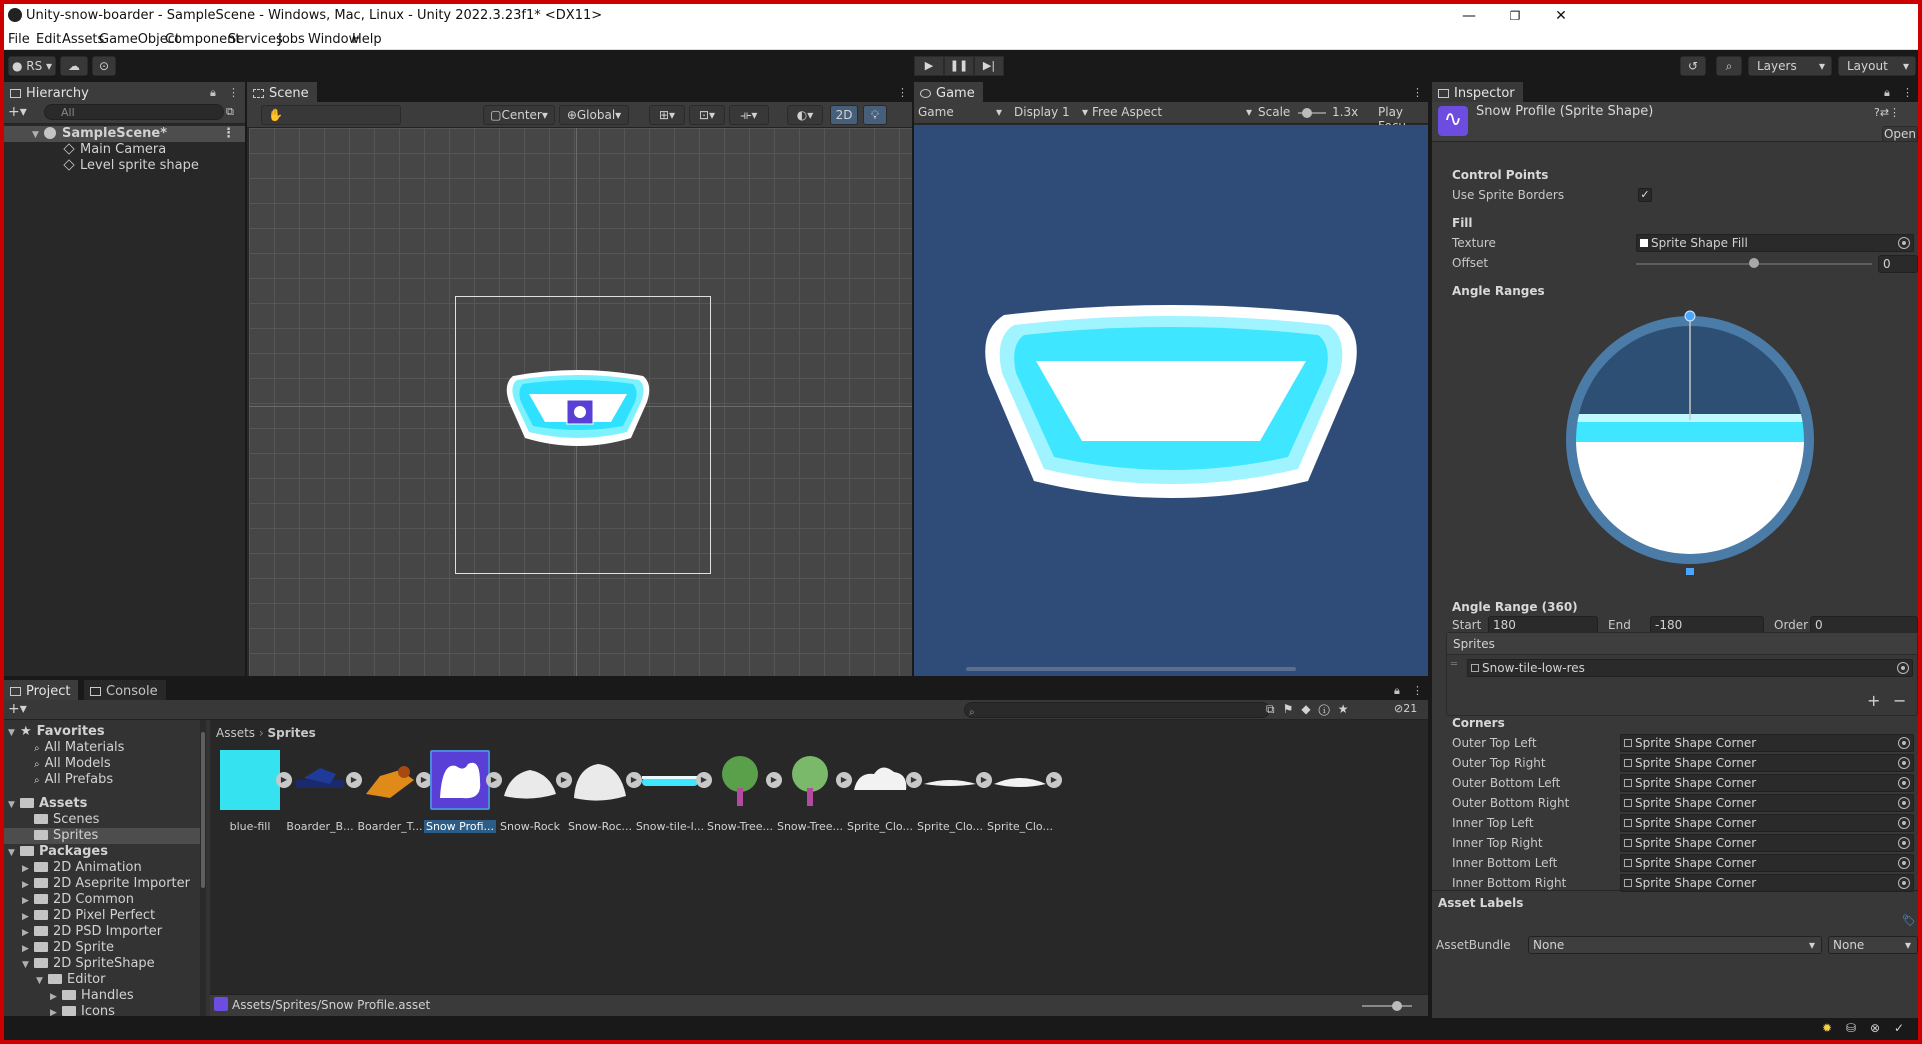  Describe the element at coordinates (1387, 1006) in the screenshot. I see `thumbnail-size-slider` at that location.